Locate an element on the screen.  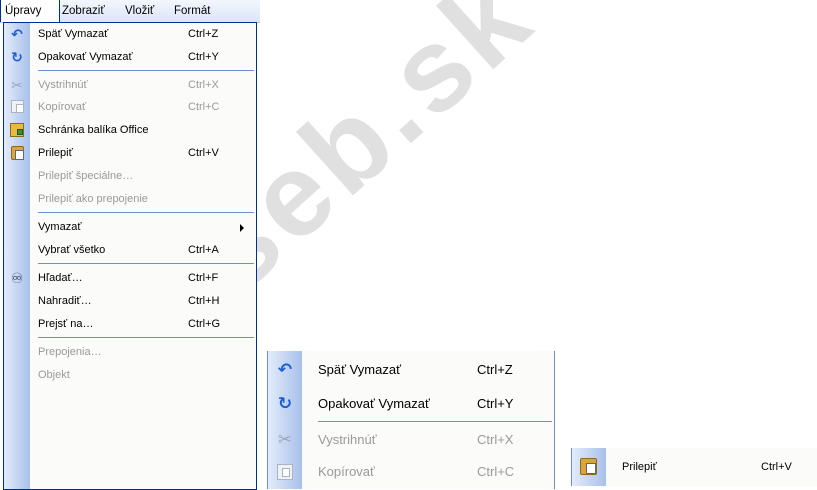
menu-item-clear: Vymazať is located at coordinates (130, 227).